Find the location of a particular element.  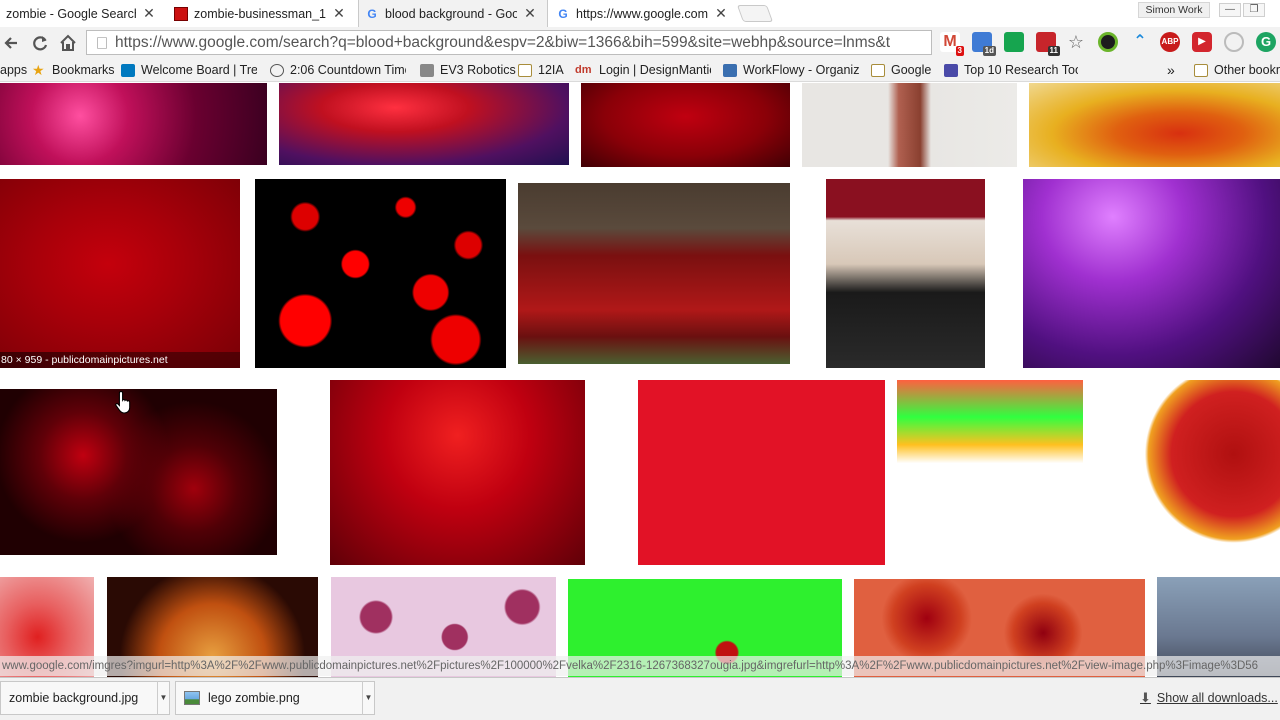

grid-icon is located at coordinates (427, 70).